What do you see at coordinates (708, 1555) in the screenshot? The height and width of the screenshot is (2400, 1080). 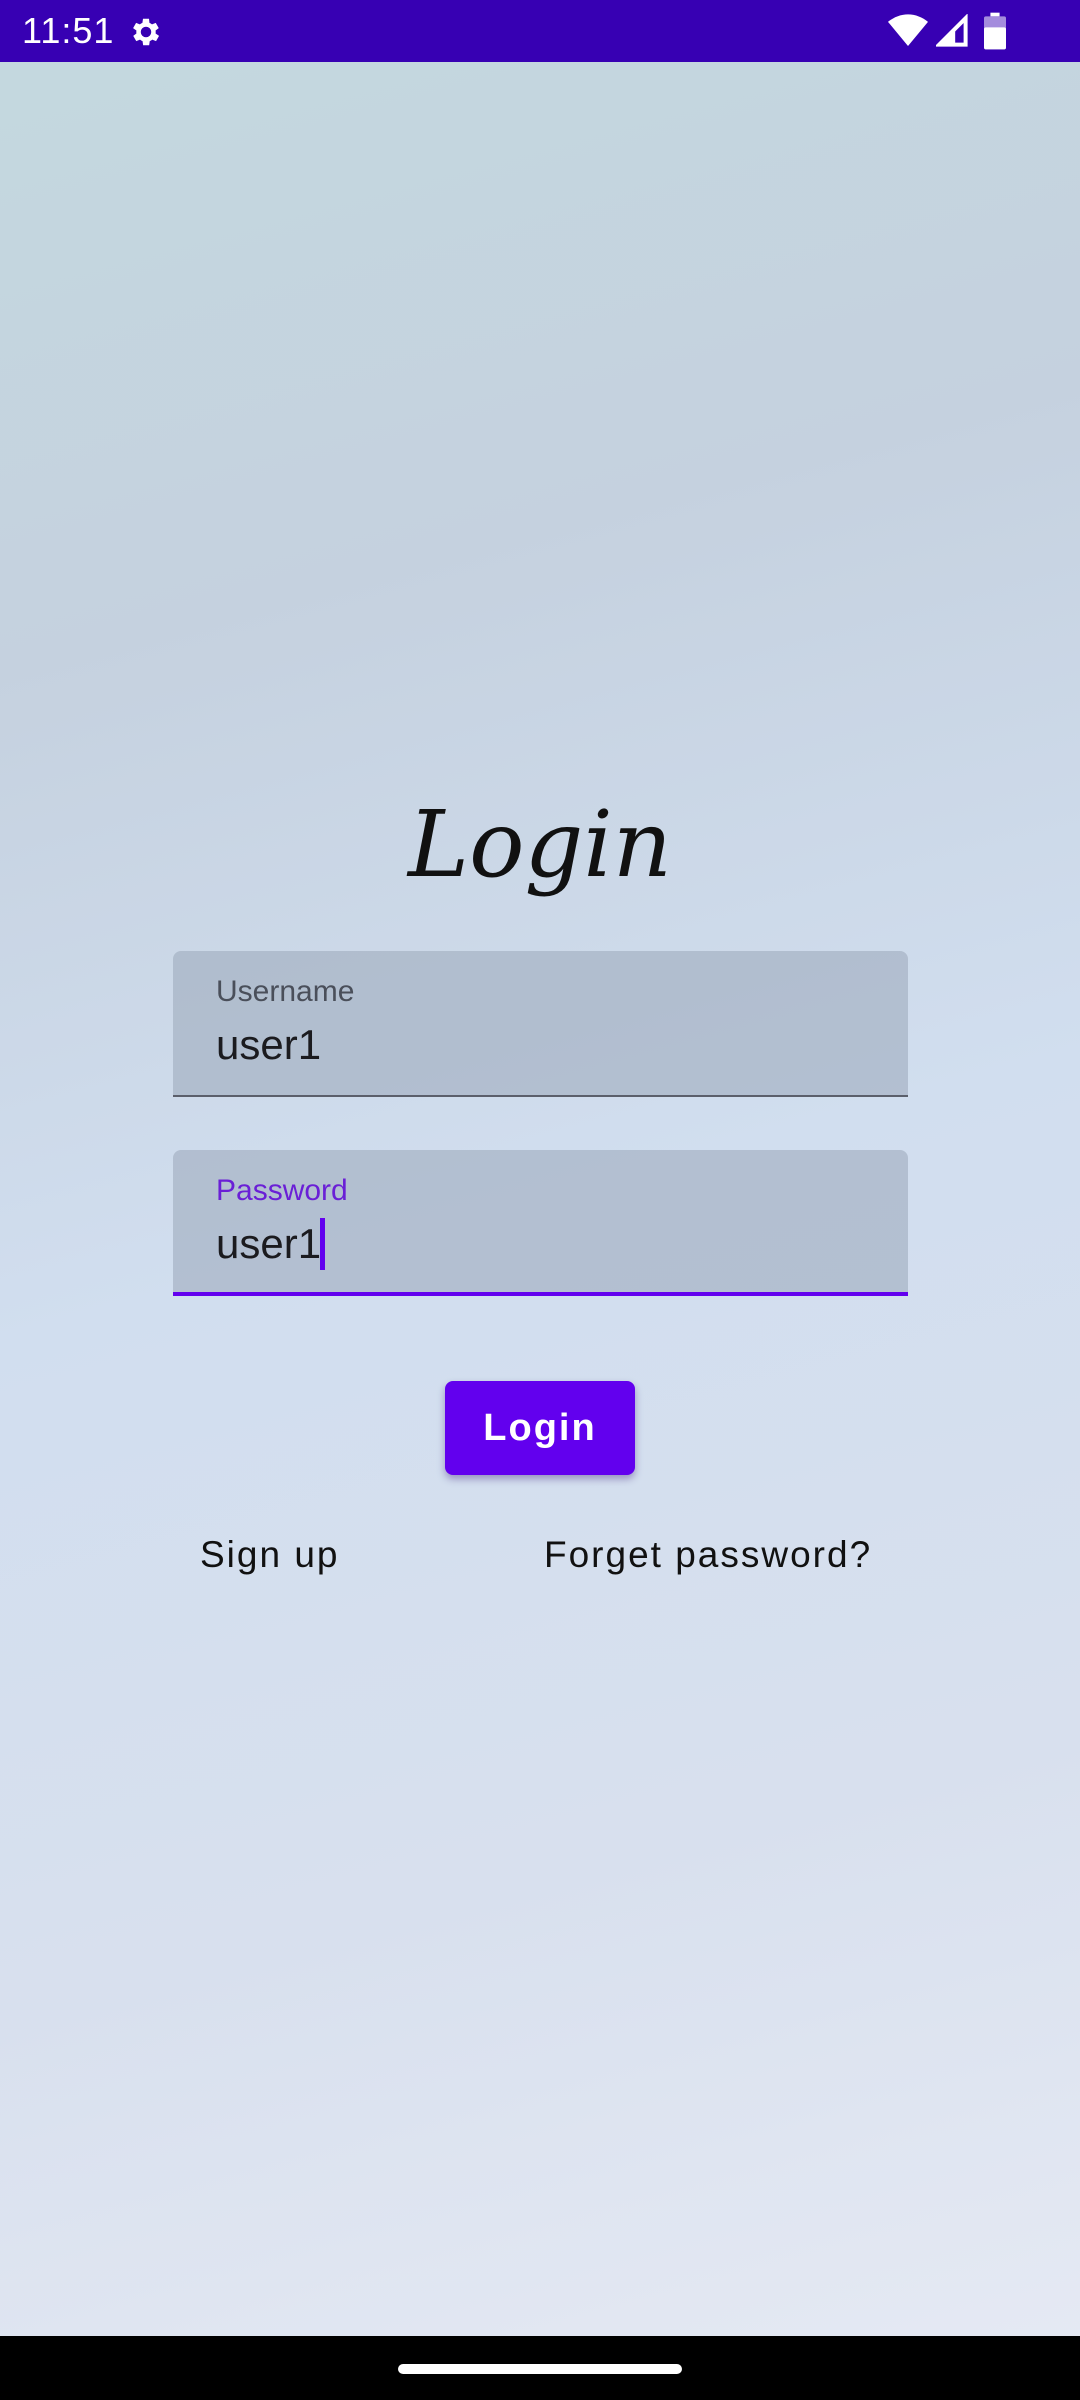 I see `forget-password-link: Forget password?` at bounding box center [708, 1555].